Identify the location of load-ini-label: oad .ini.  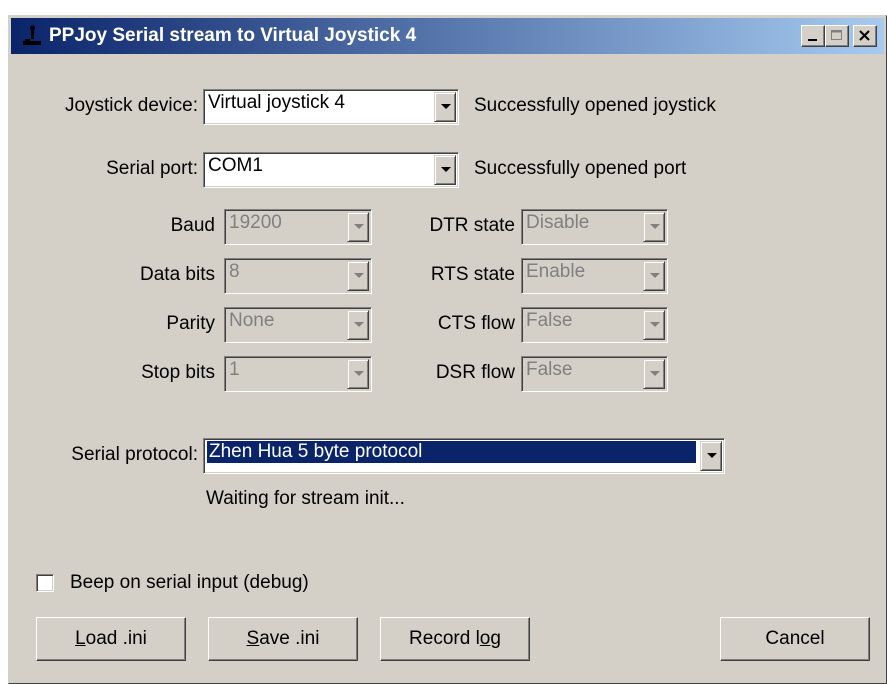
(116, 638).